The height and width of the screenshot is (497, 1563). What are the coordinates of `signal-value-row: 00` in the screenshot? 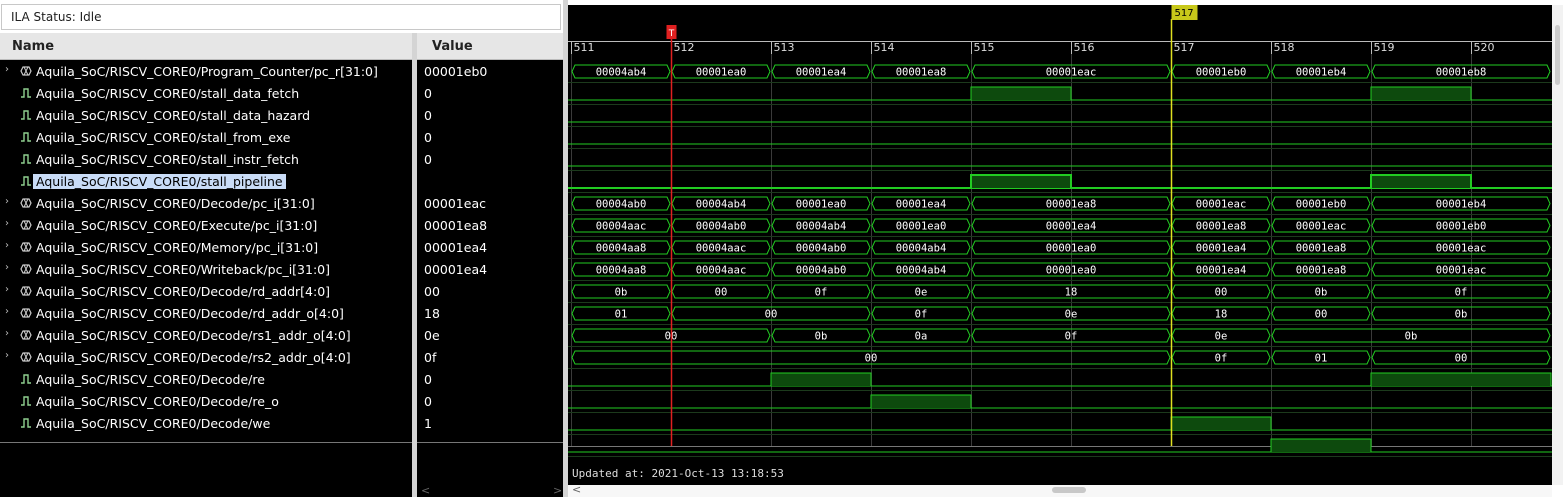 It's located at (490, 292).